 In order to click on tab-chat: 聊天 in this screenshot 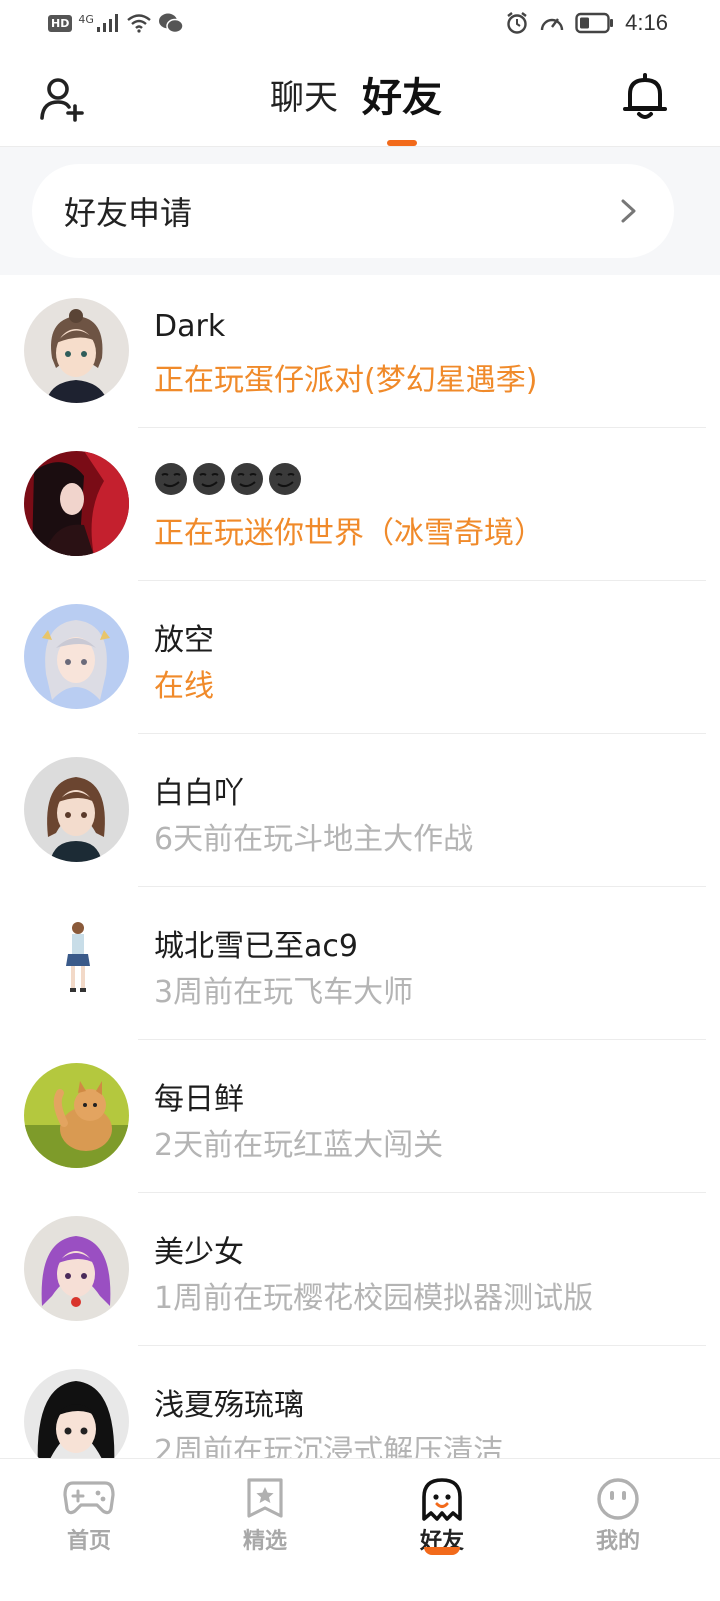, I will do `click(304, 98)`.